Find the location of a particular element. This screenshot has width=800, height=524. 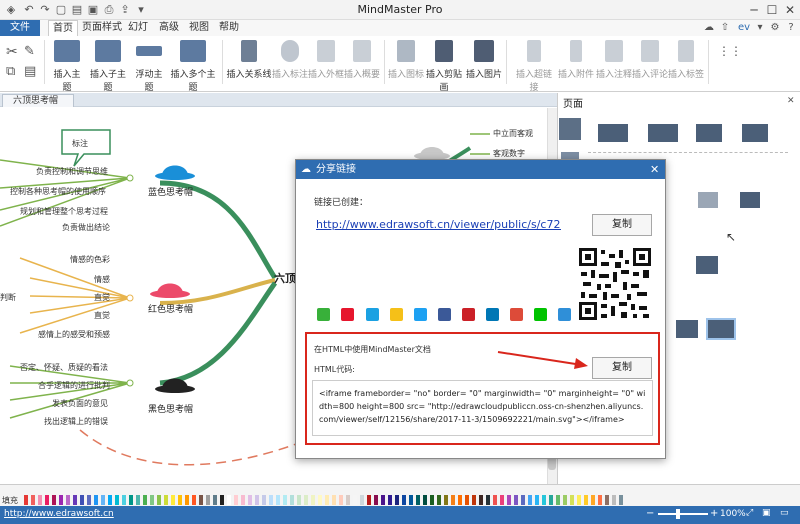

black-hat-label: 黑色思考帽 is located at coordinates (170, 408).